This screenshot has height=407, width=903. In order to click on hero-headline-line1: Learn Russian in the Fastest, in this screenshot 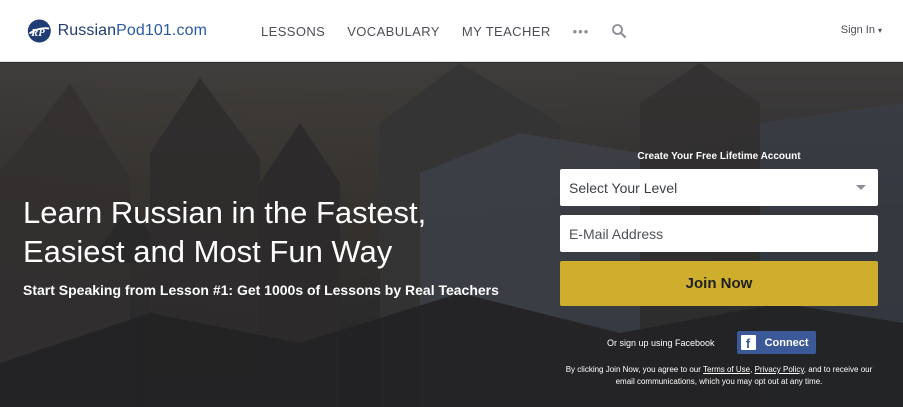, I will do `click(225, 212)`.